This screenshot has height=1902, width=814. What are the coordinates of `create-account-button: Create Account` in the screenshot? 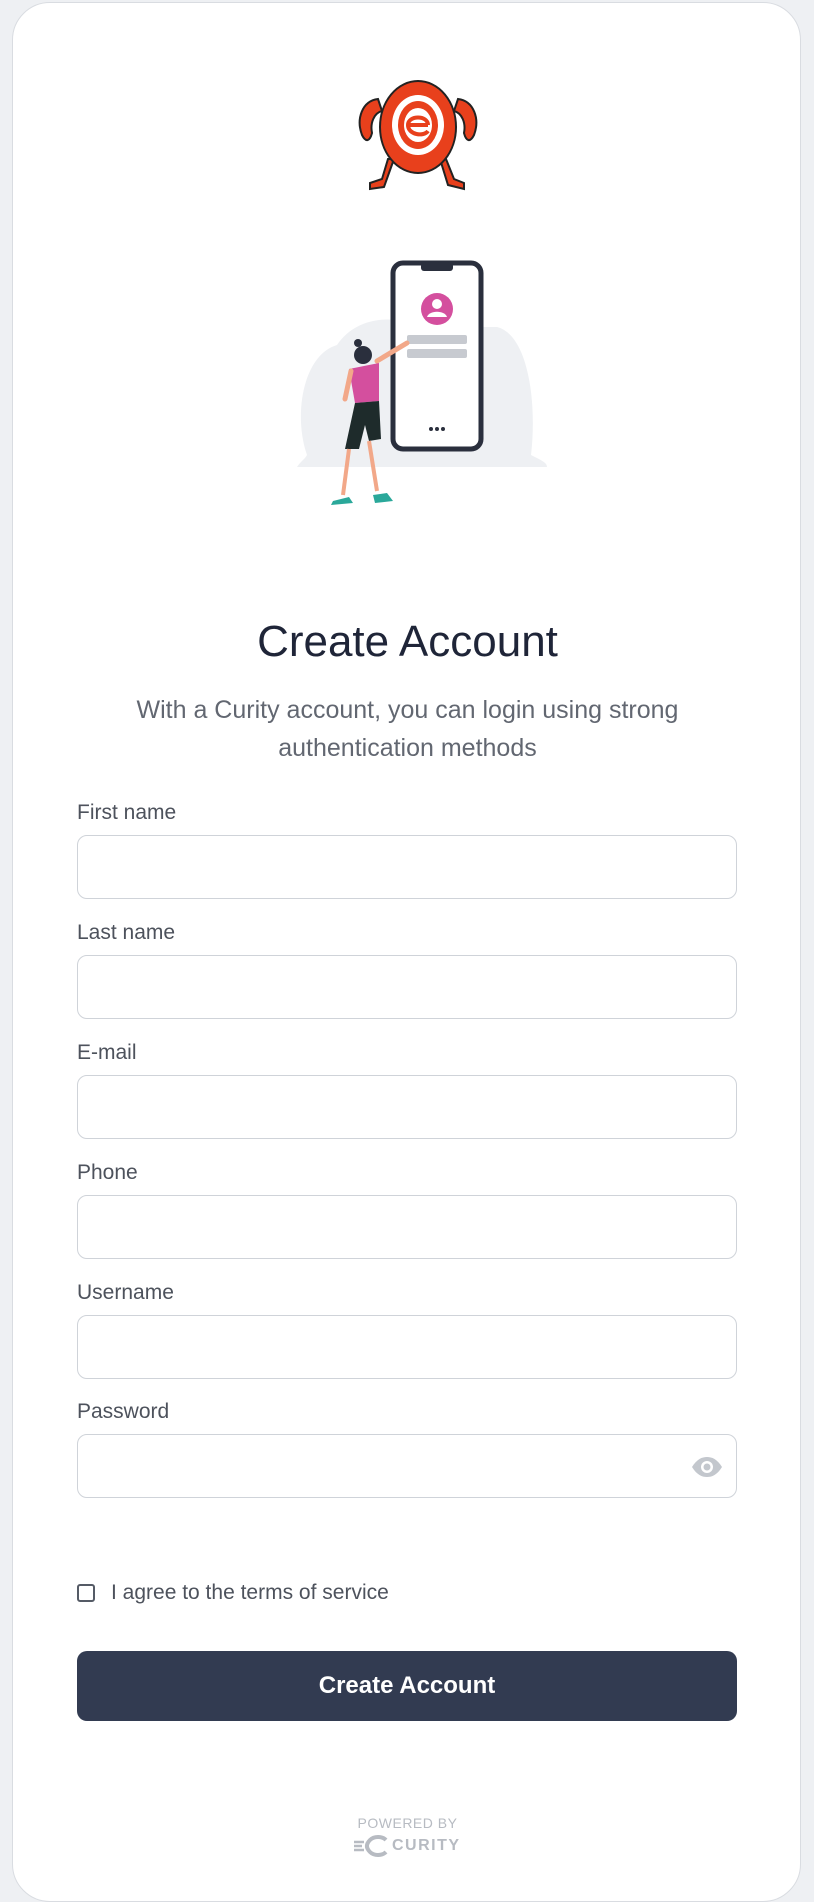 It's located at (407, 1686).